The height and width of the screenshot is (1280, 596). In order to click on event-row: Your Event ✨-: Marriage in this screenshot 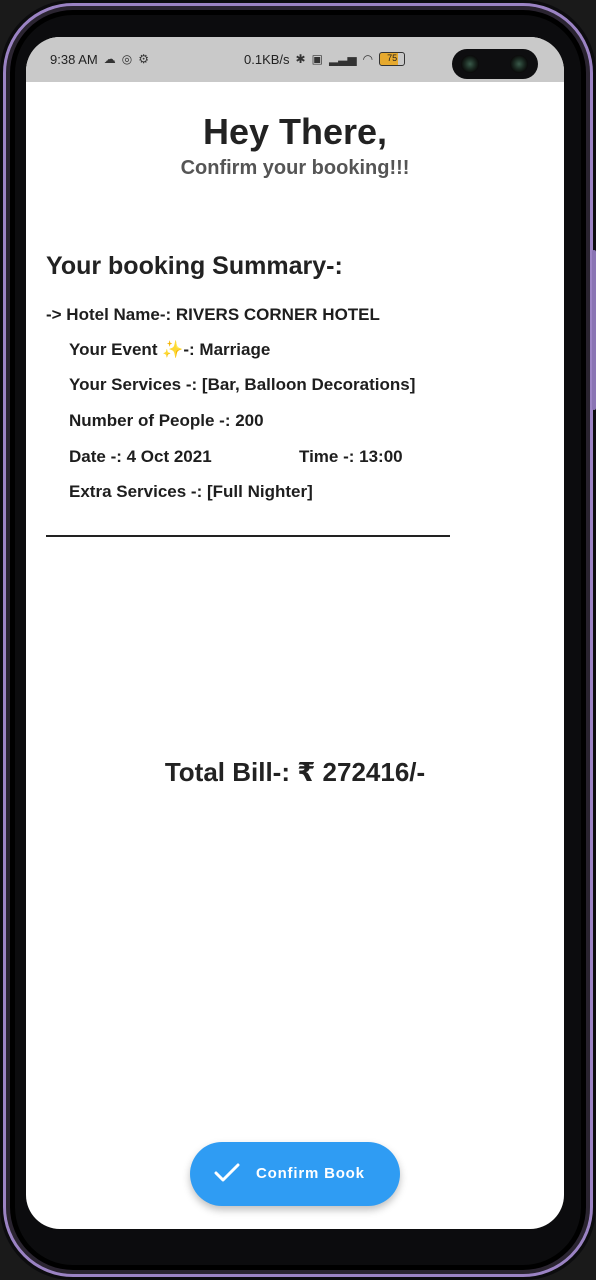, I will do `click(170, 349)`.